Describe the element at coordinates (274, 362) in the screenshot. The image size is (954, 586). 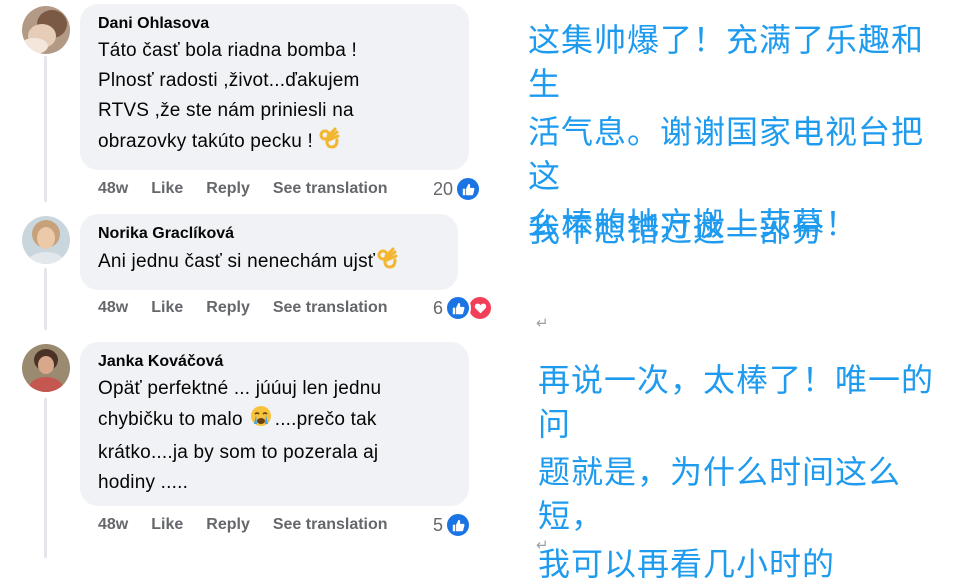
I see `comment-author: Janka Kováčová` at that location.